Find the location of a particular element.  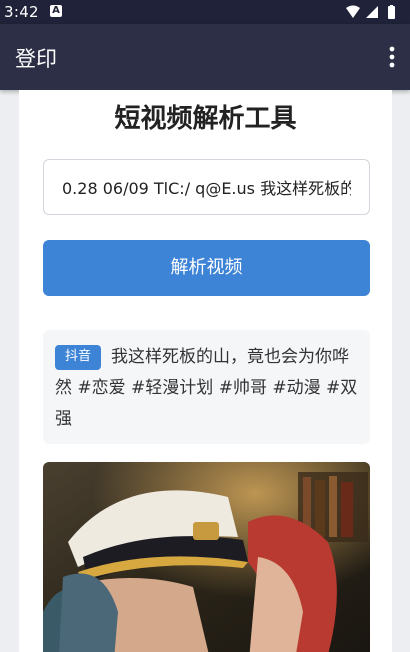

status-bar: 3:42 A is located at coordinates (205, 12).